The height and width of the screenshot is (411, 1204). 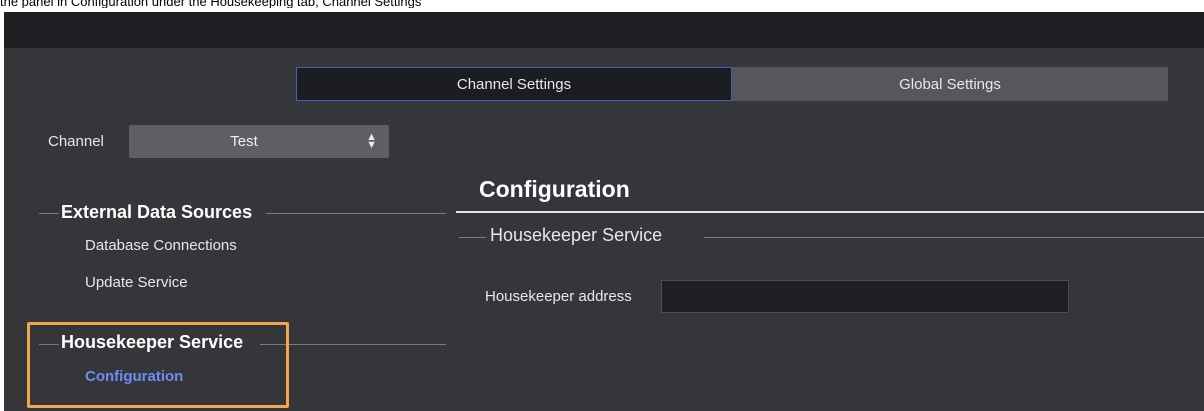 What do you see at coordinates (244, 141) in the screenshot?
I see `channel-selected-value: Test` at bounding box center [244, 141].